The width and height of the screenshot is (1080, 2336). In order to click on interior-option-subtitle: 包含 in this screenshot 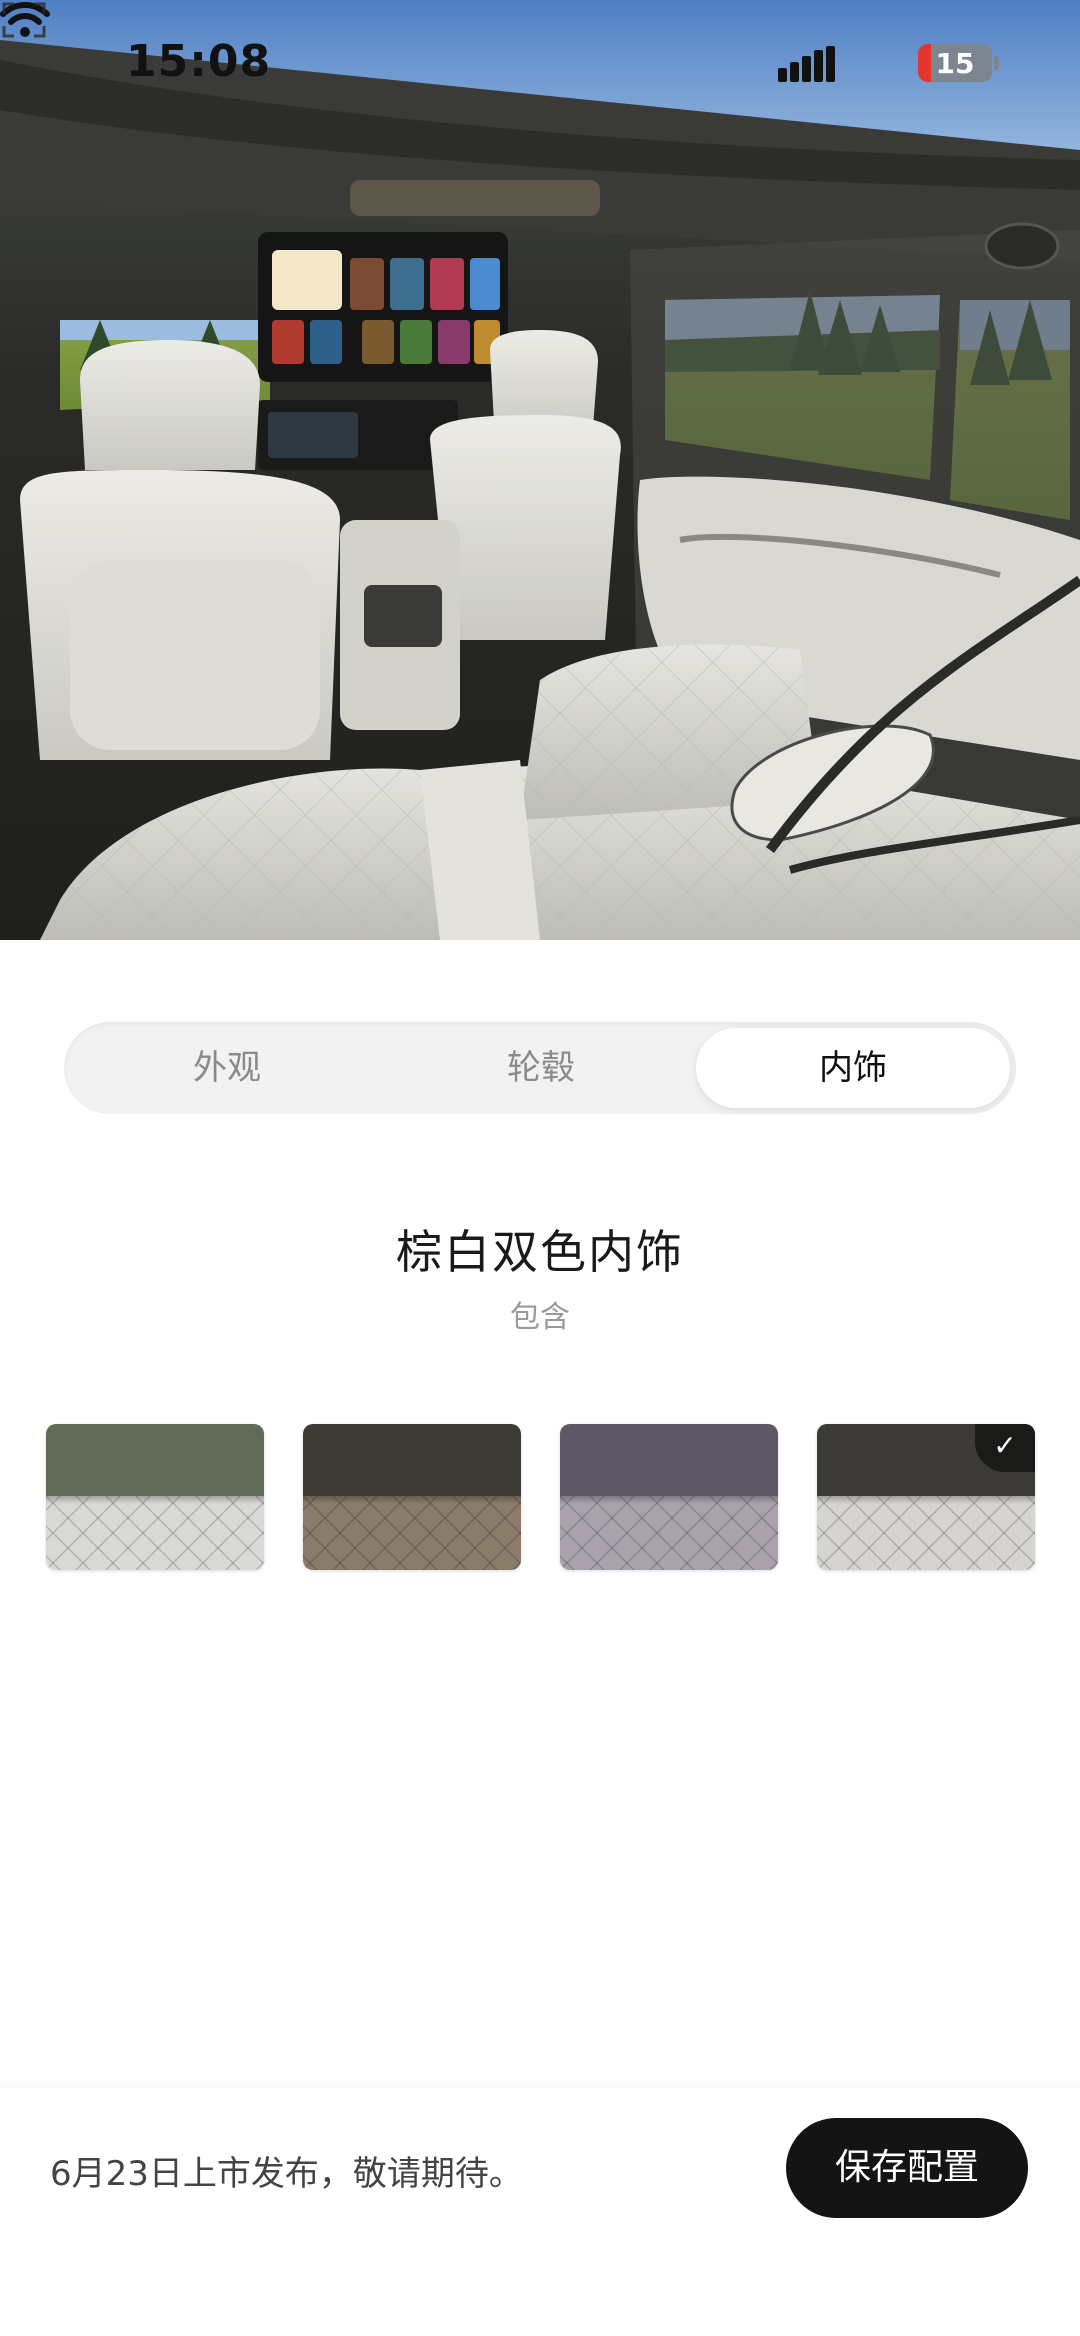, I will do `click(540, 1317)`.